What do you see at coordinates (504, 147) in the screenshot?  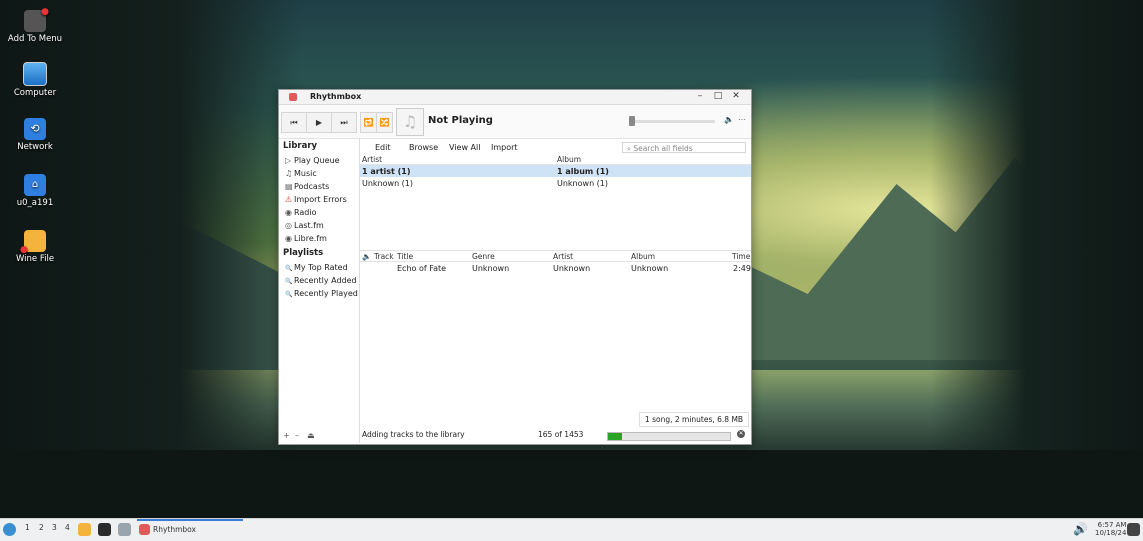 I see `import-menu: Import` at bounding box center [504, 147].